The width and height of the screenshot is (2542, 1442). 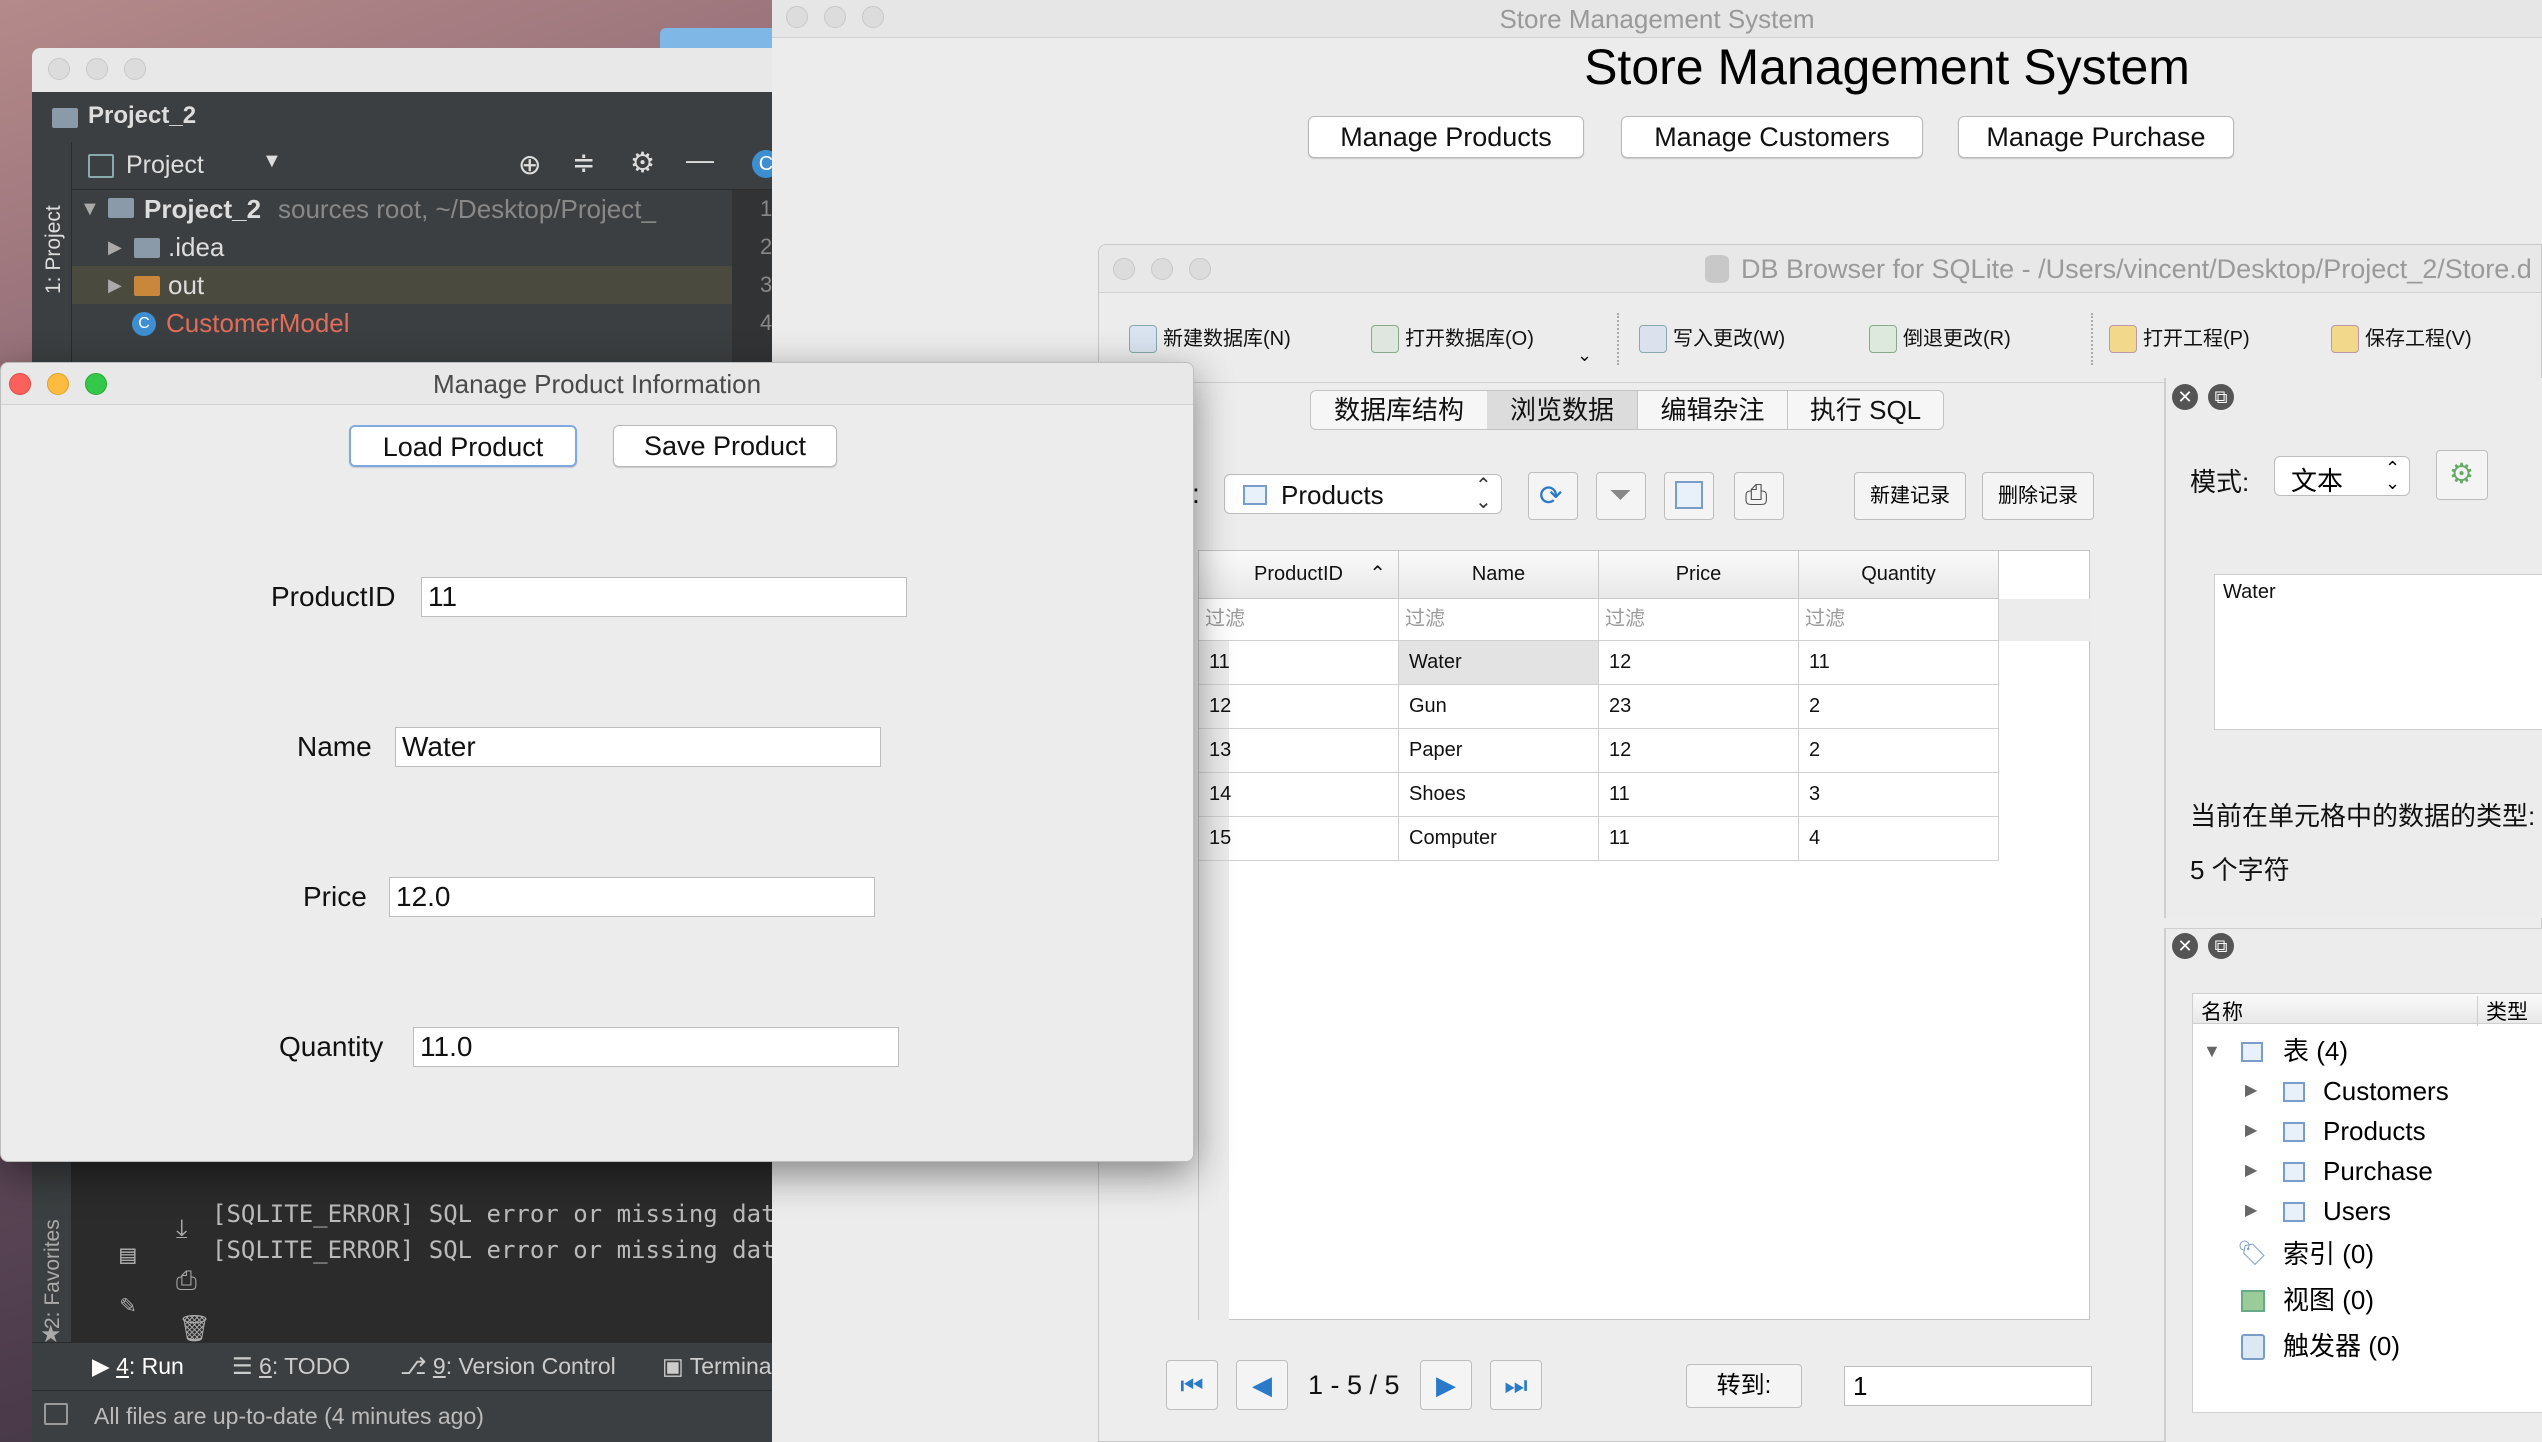 What do you see at coordinates (1899, 839) in the screenshot?
I see `table-cell: 4` at bounding box center [1899, 839].